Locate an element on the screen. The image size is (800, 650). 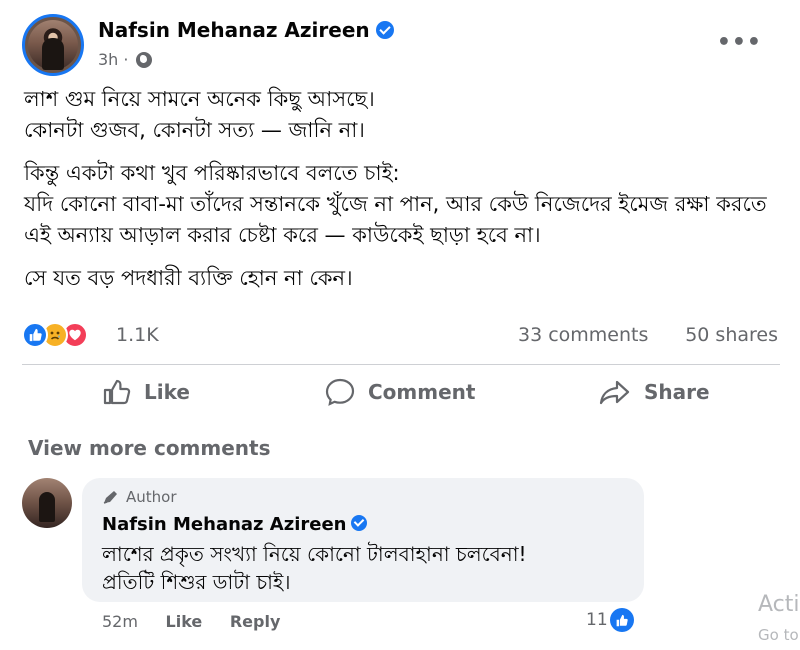
shares-count: 50 shares is located at coordinates (731, 335).